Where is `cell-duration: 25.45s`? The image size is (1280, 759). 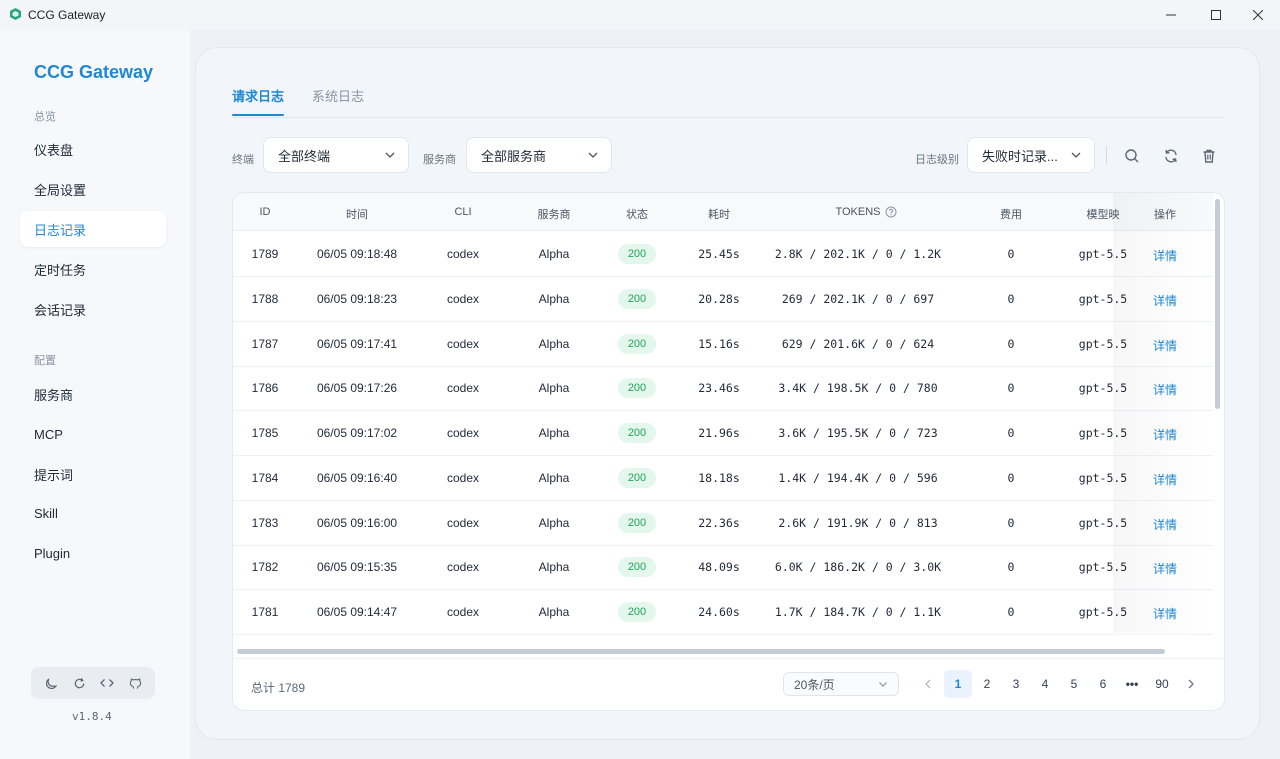
cell-duration: 25.45s is located at coordinates (719, 254).